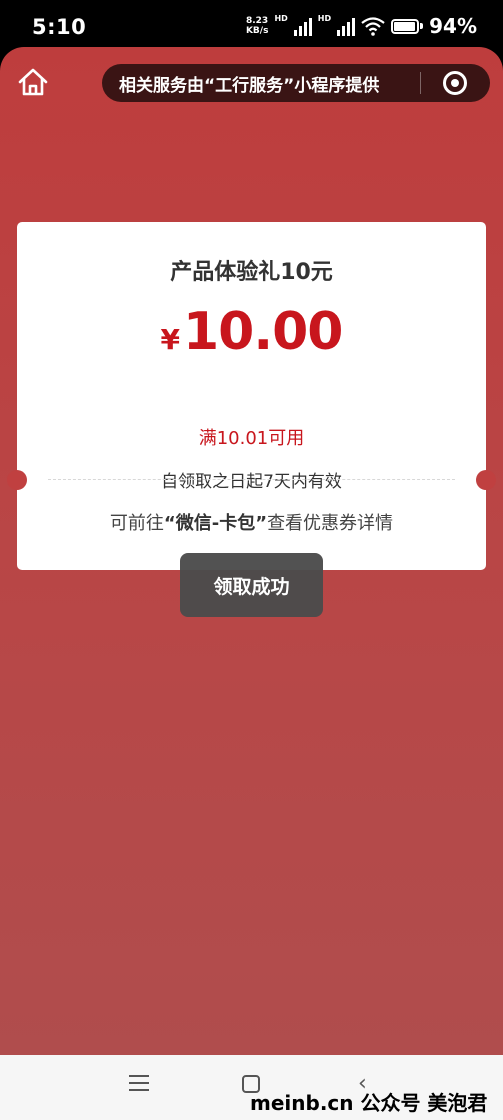 This screenshot has height=1120, width=503. I want to click on watermark-text: meinb.cn 公众号 美泡君, so click(369, 1103).